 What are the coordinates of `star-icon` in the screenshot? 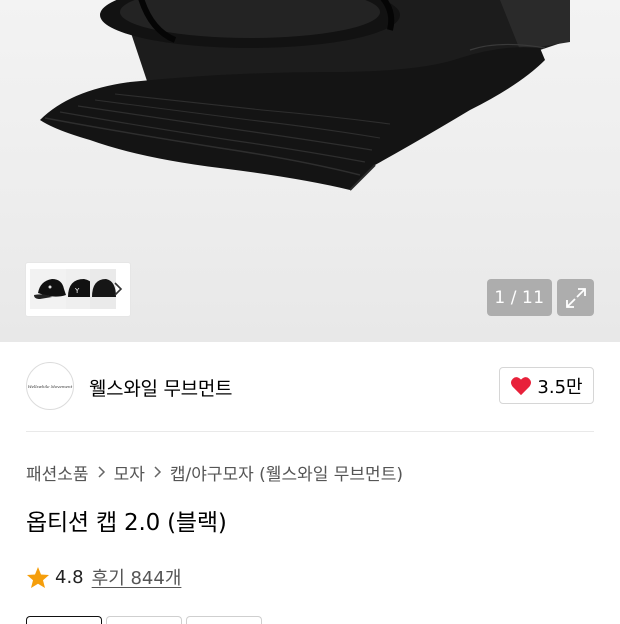 It's located at (38, 577).